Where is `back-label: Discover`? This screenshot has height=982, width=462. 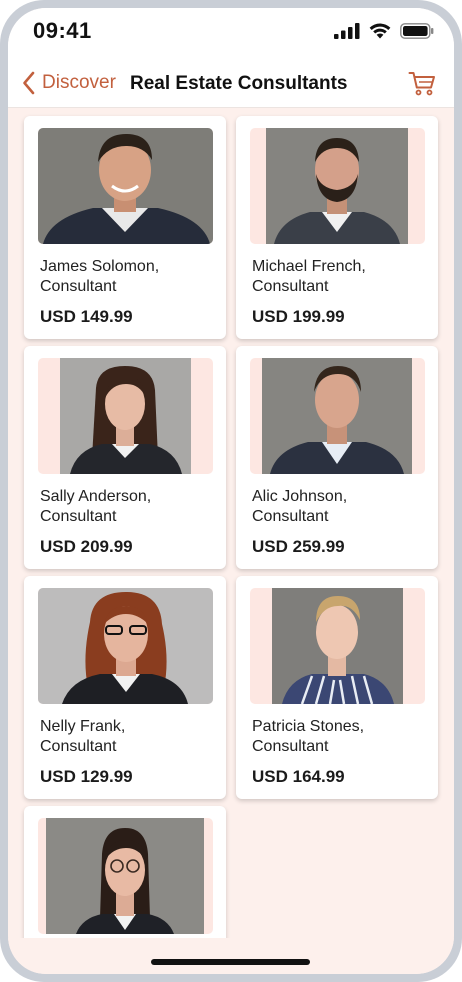 back-label: Discover is located at coordinates (79, 82).